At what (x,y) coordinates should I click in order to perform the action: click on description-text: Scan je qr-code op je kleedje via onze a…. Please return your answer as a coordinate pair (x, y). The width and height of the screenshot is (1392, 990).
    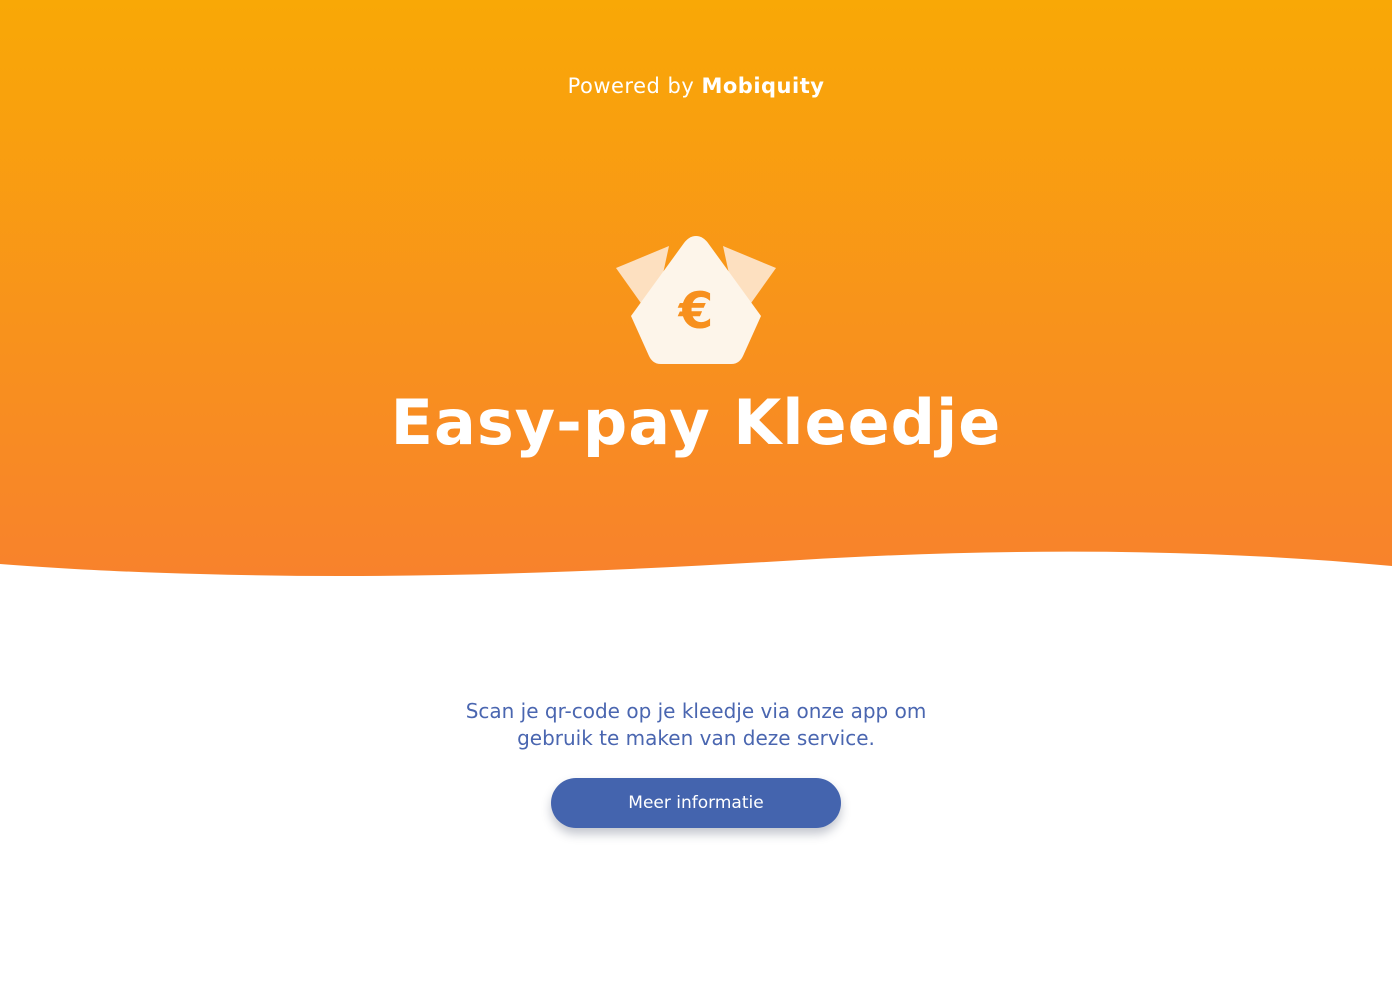
    Looking at the image, I should click on (696, 724).